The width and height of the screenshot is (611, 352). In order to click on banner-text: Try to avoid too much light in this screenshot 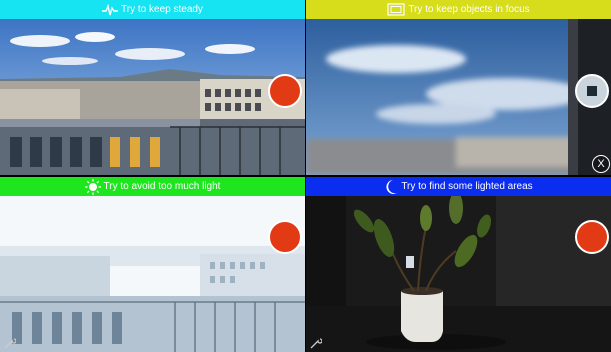, I will do `click(162, 186)`.